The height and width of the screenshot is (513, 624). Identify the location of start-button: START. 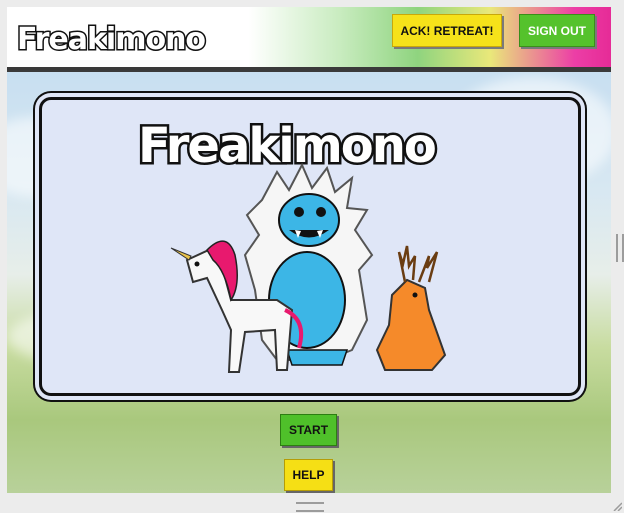
(308, 430).